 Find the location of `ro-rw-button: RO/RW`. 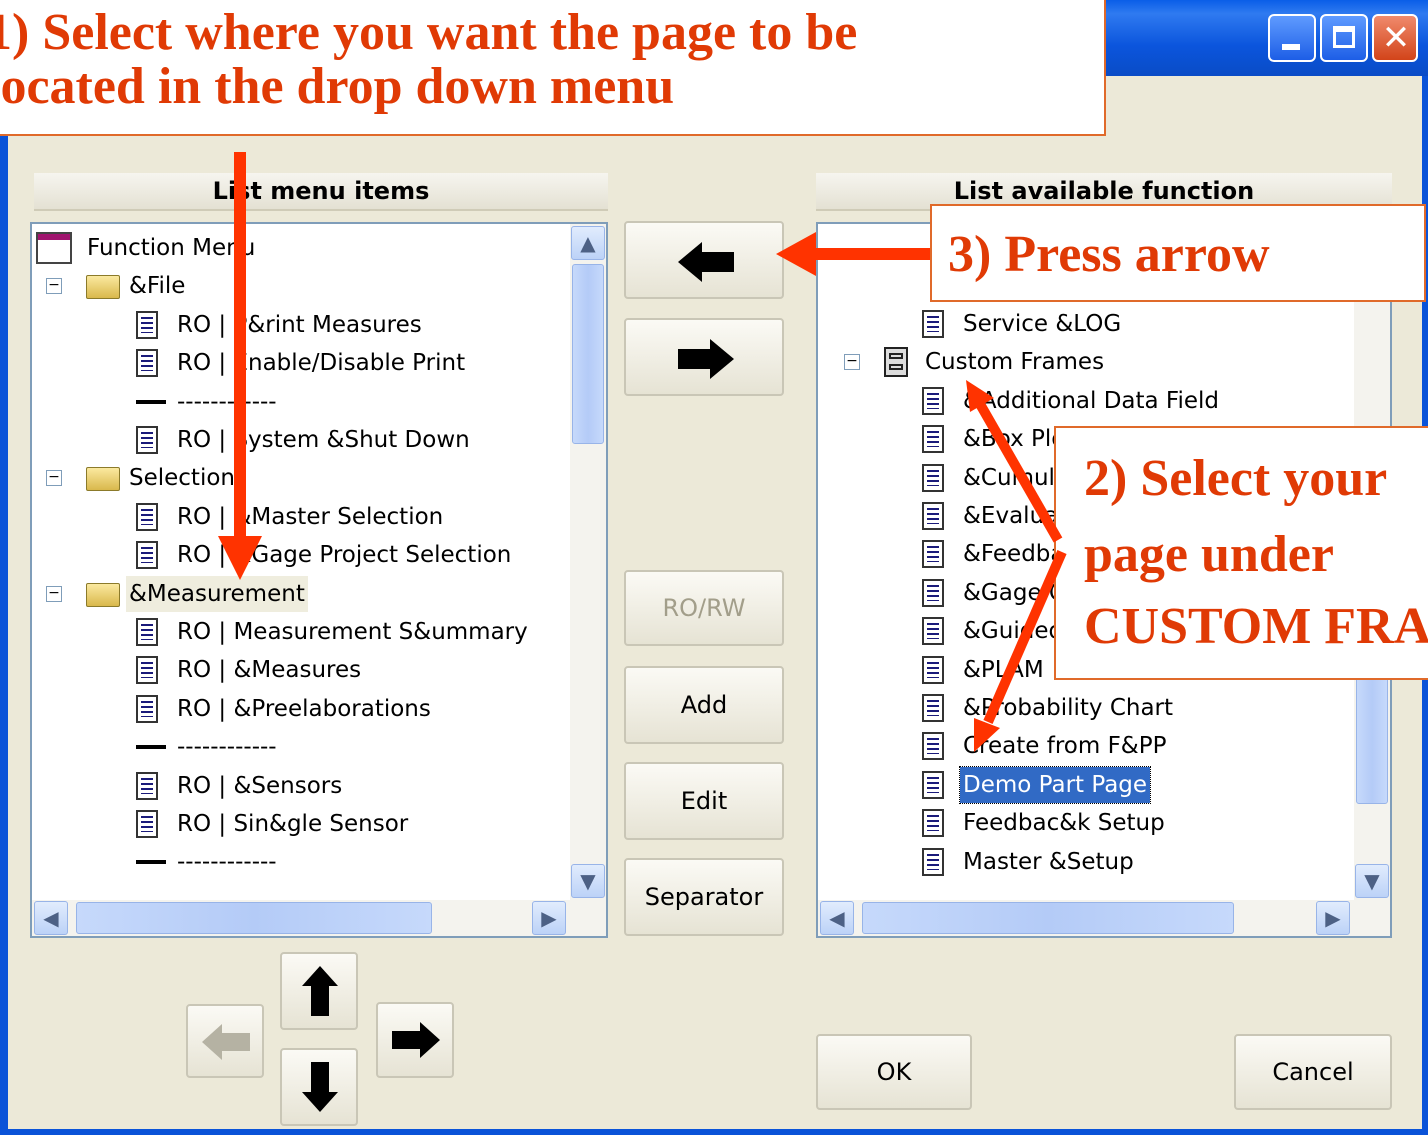

ro-rw-button: RO/RW is located at coordinates (704, 608).